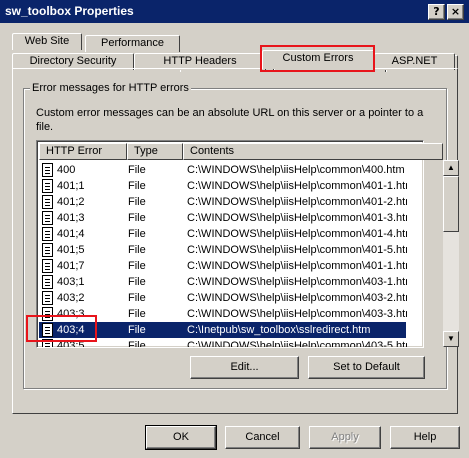  Describe the element at coordinates (71, 282) in the screenshot. I see `http-error-cell: 403;1` at that location.